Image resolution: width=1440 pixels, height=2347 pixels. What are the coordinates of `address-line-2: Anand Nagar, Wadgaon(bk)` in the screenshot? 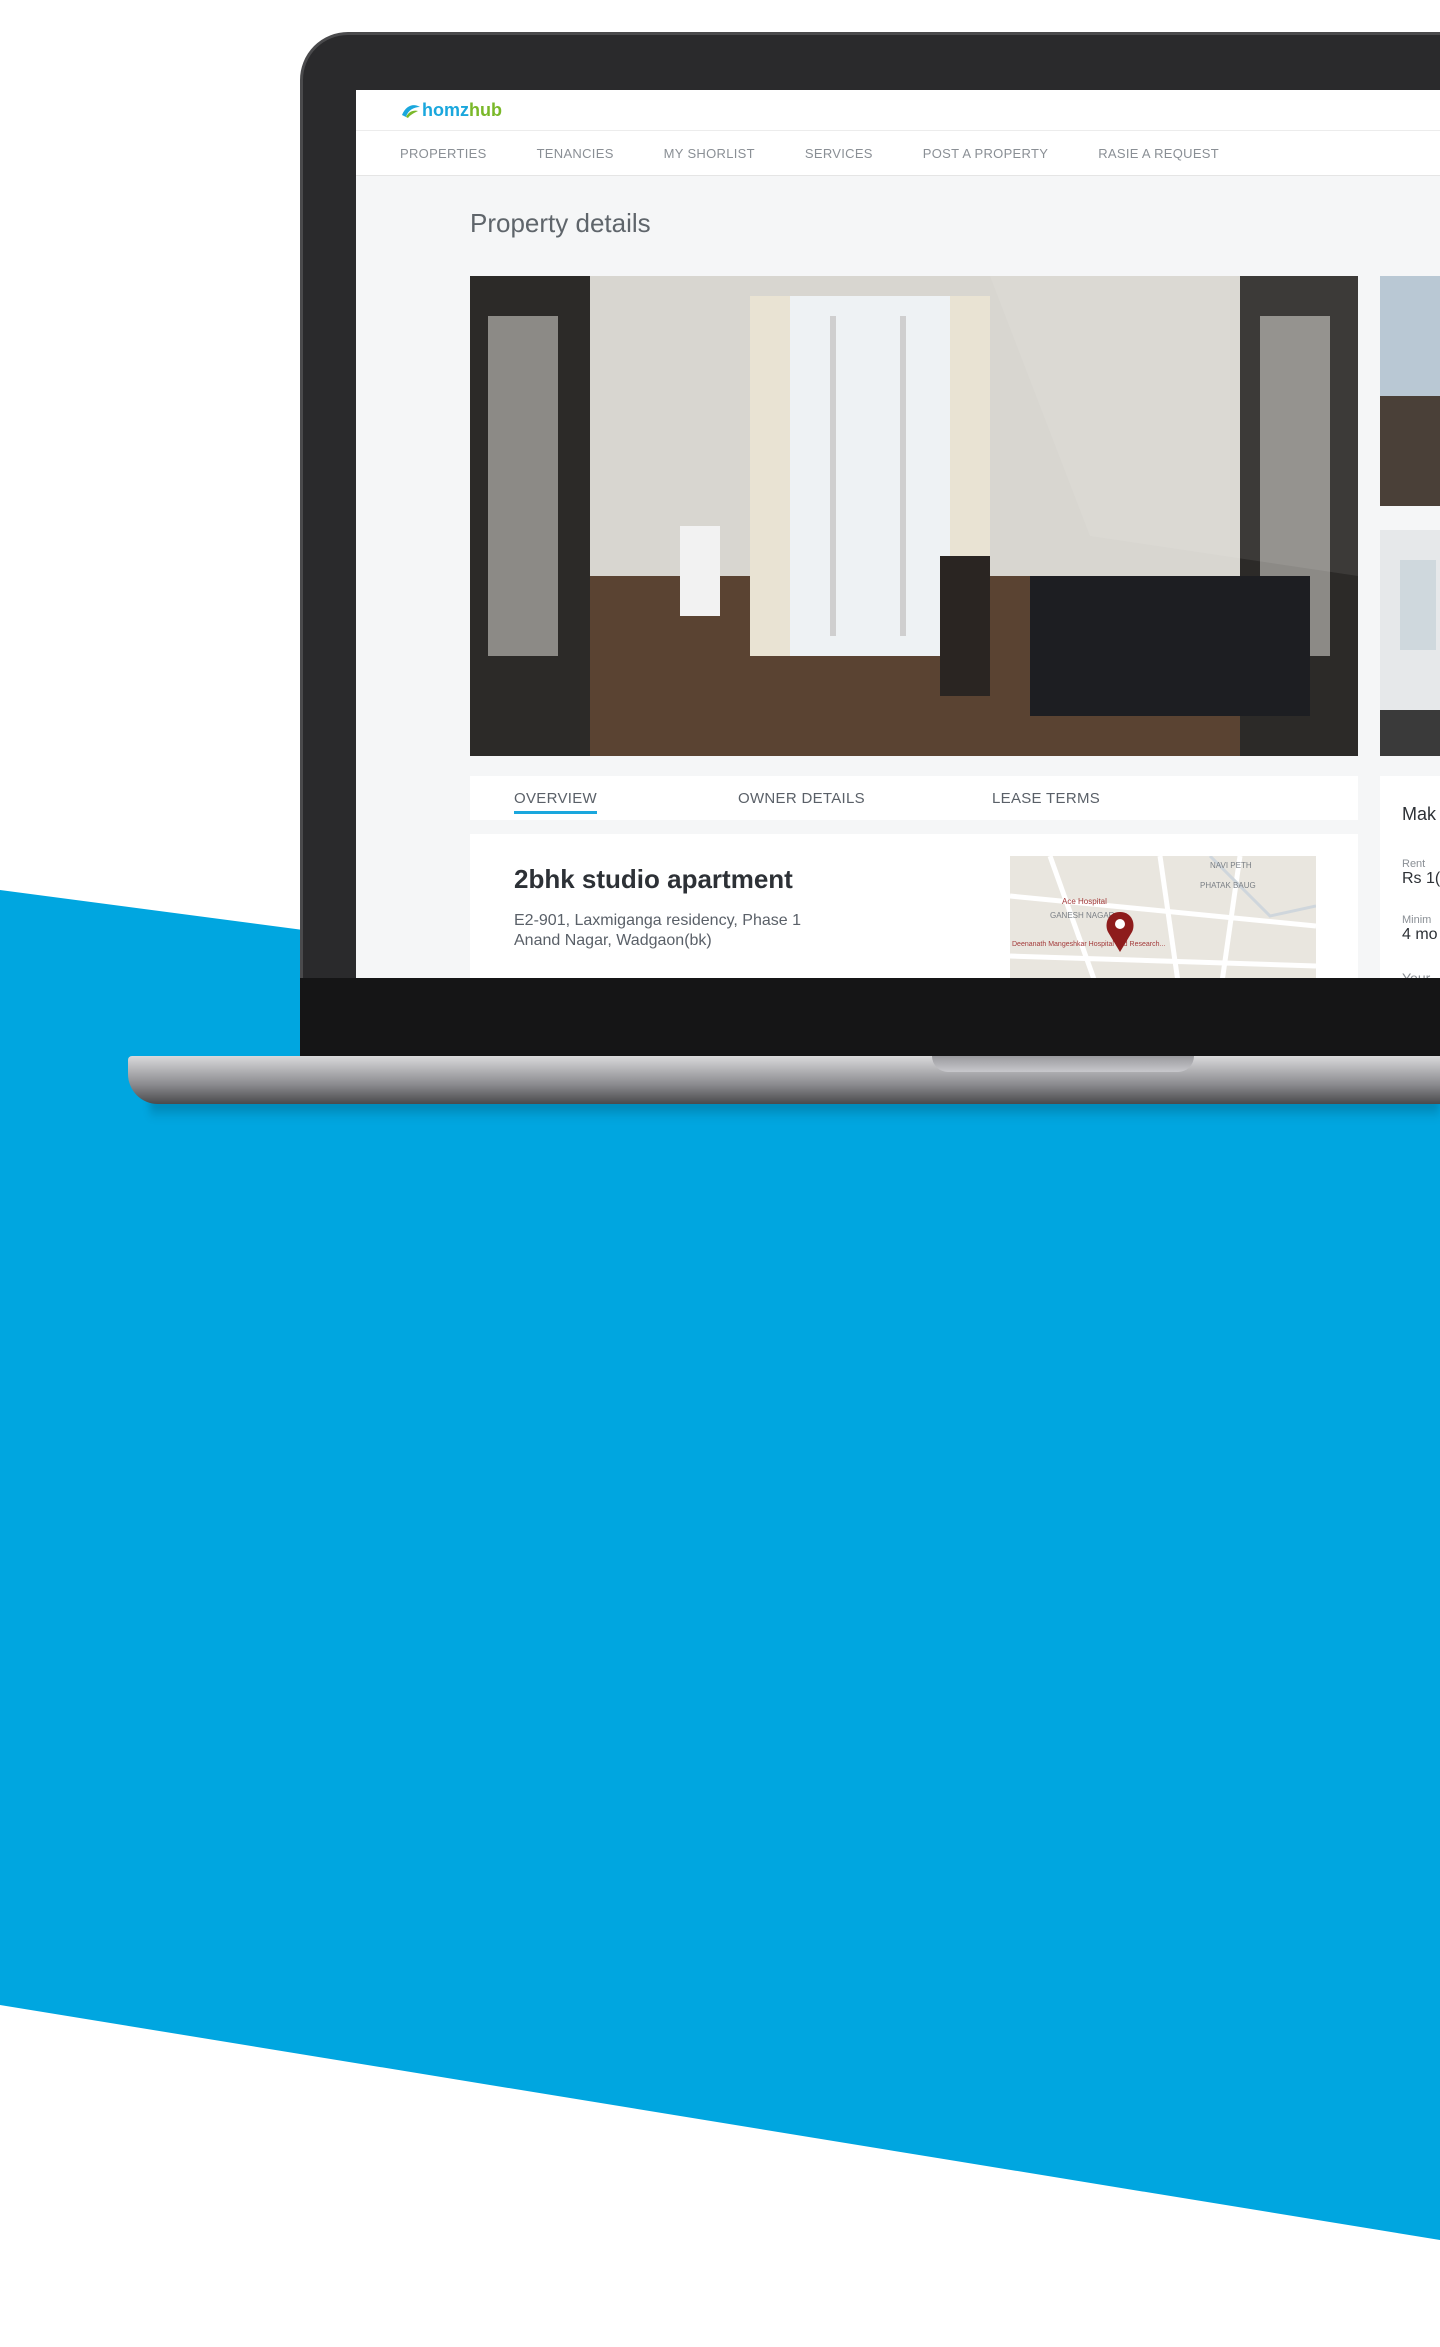 It's located at (613, 940).